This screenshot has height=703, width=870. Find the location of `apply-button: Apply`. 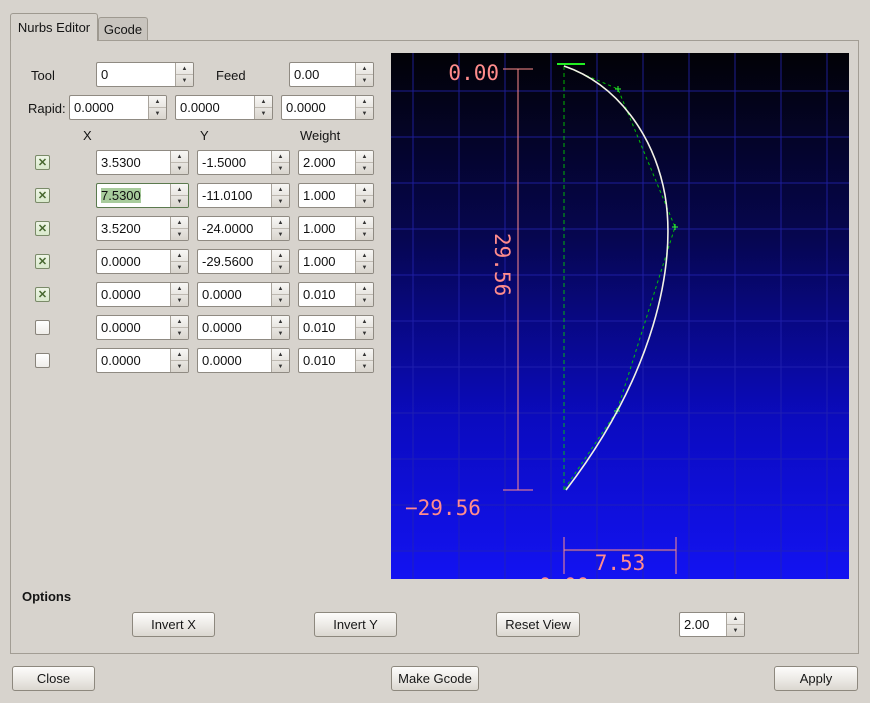

apply-button: Apply is located at coordinates (816, 678).